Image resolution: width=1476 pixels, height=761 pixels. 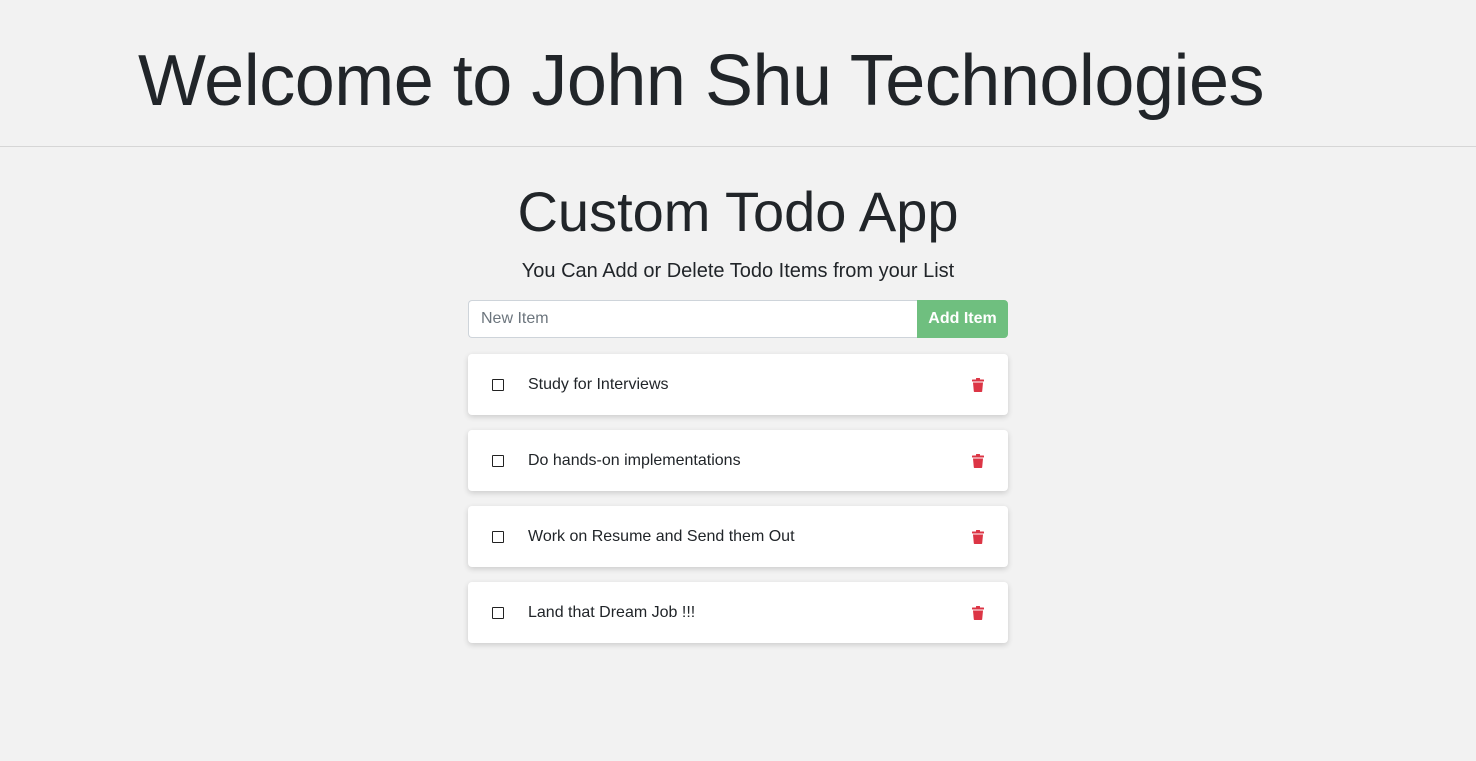 What do you see at coordinates (692, 319) in the screenshot?
I see `new-item-input` at bounding box center [692, 319].